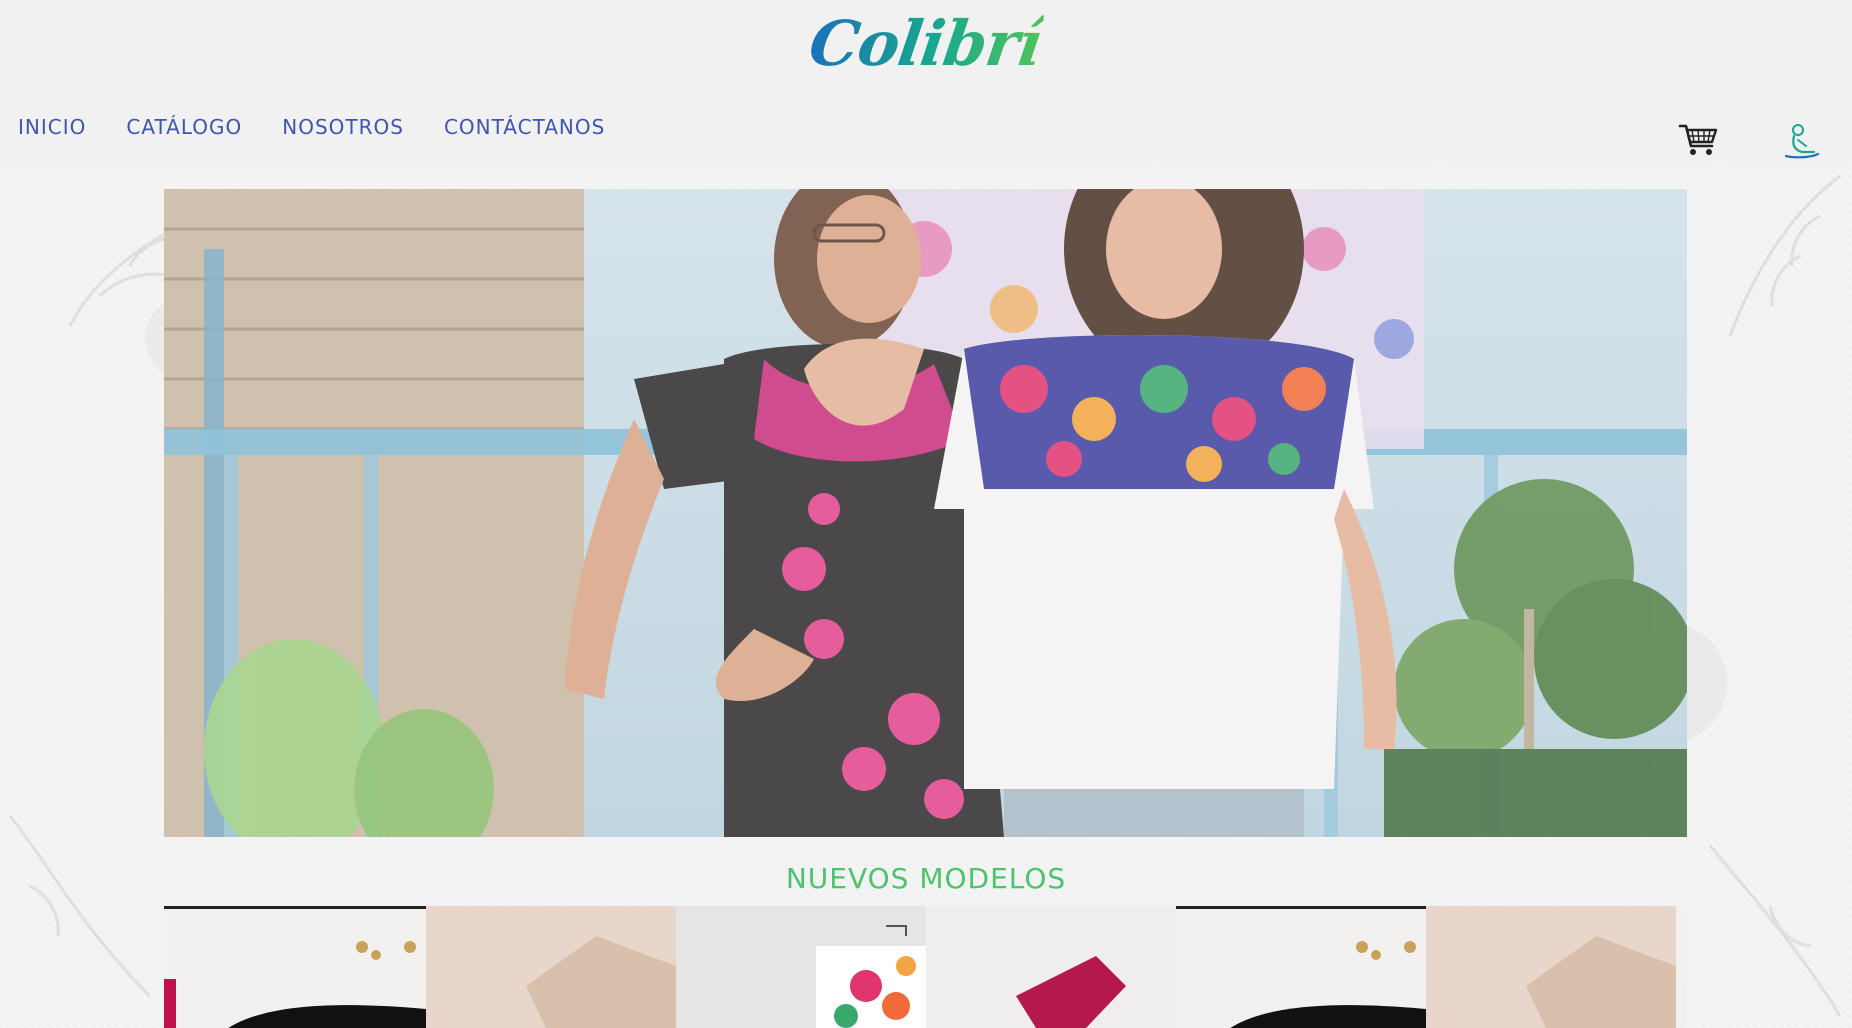  What do you see at coordinates (926, 878) in the screenshot?
I see `section-title-nuevos-modelos: NUEVOS MODELOS` at bounding box center [926, 878].